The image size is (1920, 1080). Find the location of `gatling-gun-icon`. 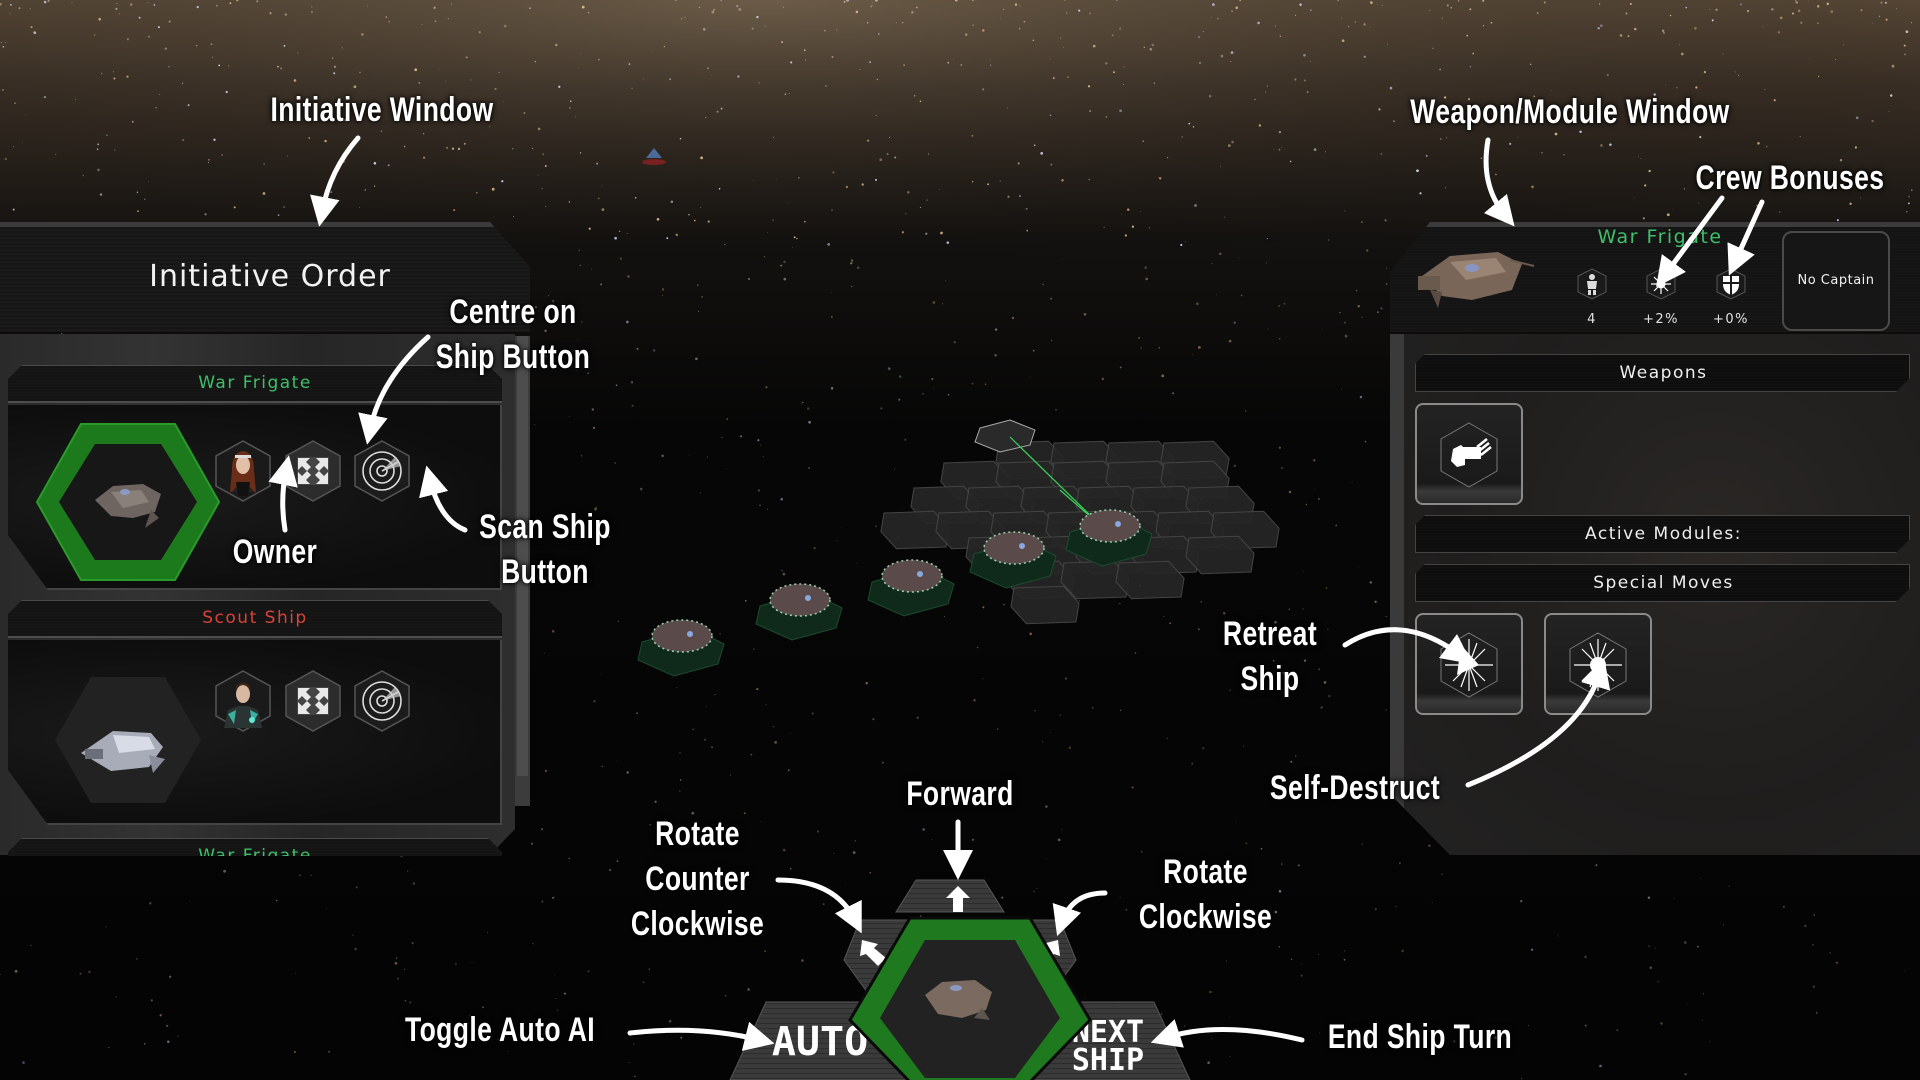

gatling-gun-icon is located at coordinates (1469, 455).